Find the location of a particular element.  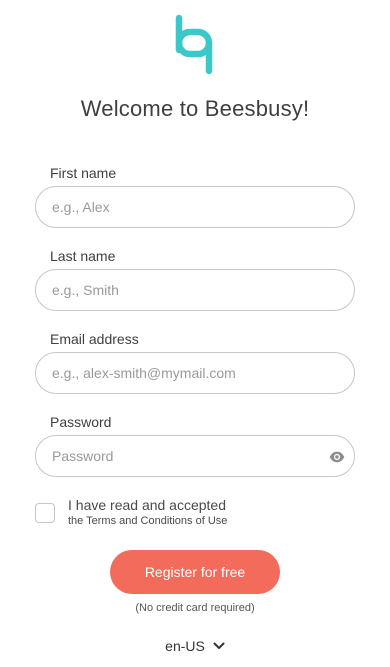

page-title: Welcome to Beesbusy! is located at coordinates (195, 108).